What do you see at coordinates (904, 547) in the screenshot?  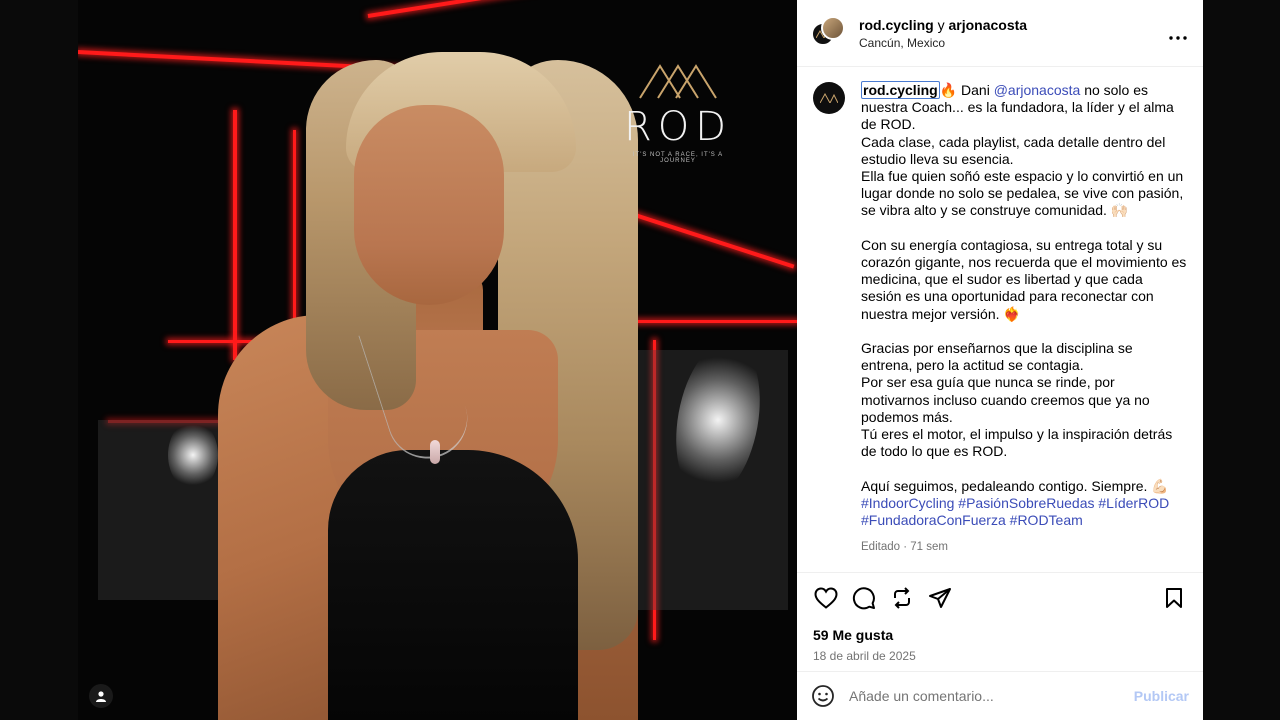 I see `caption-meta: Editado · 71 sem` at bounding box center [904, 547].